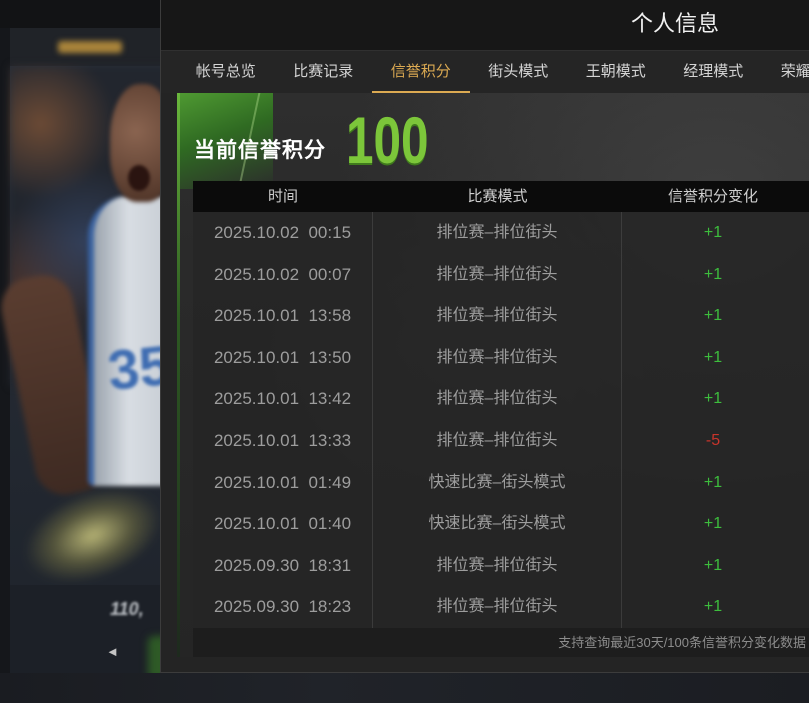 Image resolution: width=809 pixels, height=703 pixels. What do you see at coordinates (282, 196) in the screenshot?
I see `column-header-time: 时间` at bounding box center [282, 196].